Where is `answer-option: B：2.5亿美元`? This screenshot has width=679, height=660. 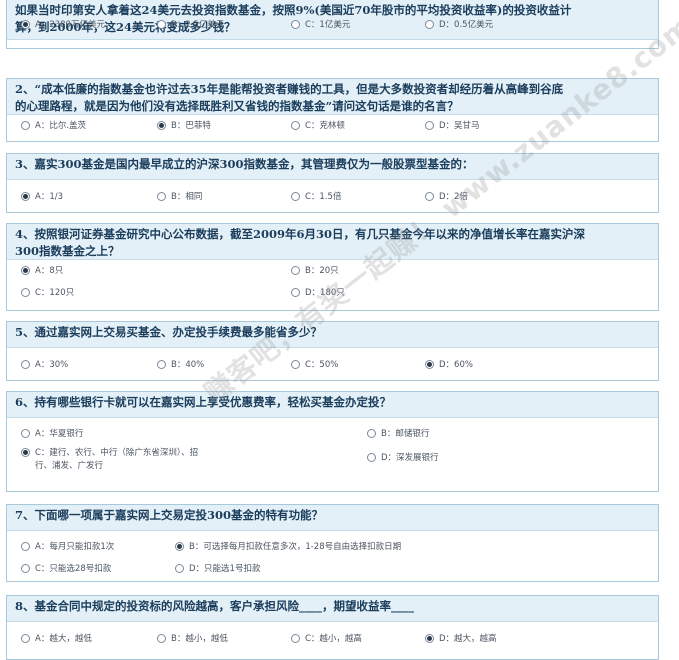 answer-option: B：2.5亿美元 is located at coordinates (222, 25).